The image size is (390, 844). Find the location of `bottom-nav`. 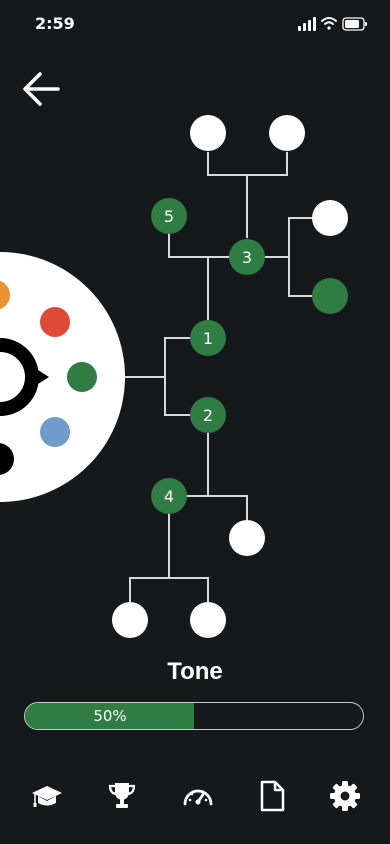

bottom-nav is located at coordinates (195, 796).